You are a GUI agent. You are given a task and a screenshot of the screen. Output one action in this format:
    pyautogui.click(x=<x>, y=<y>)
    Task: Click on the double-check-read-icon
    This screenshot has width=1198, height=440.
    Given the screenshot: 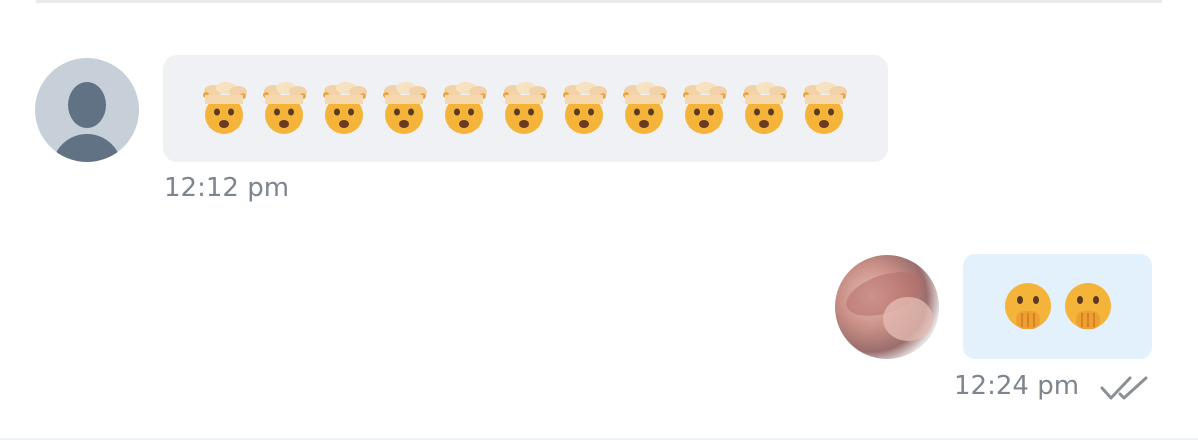 What is the action you would take?
    pyautogui.click(x=1124, y=388)
    